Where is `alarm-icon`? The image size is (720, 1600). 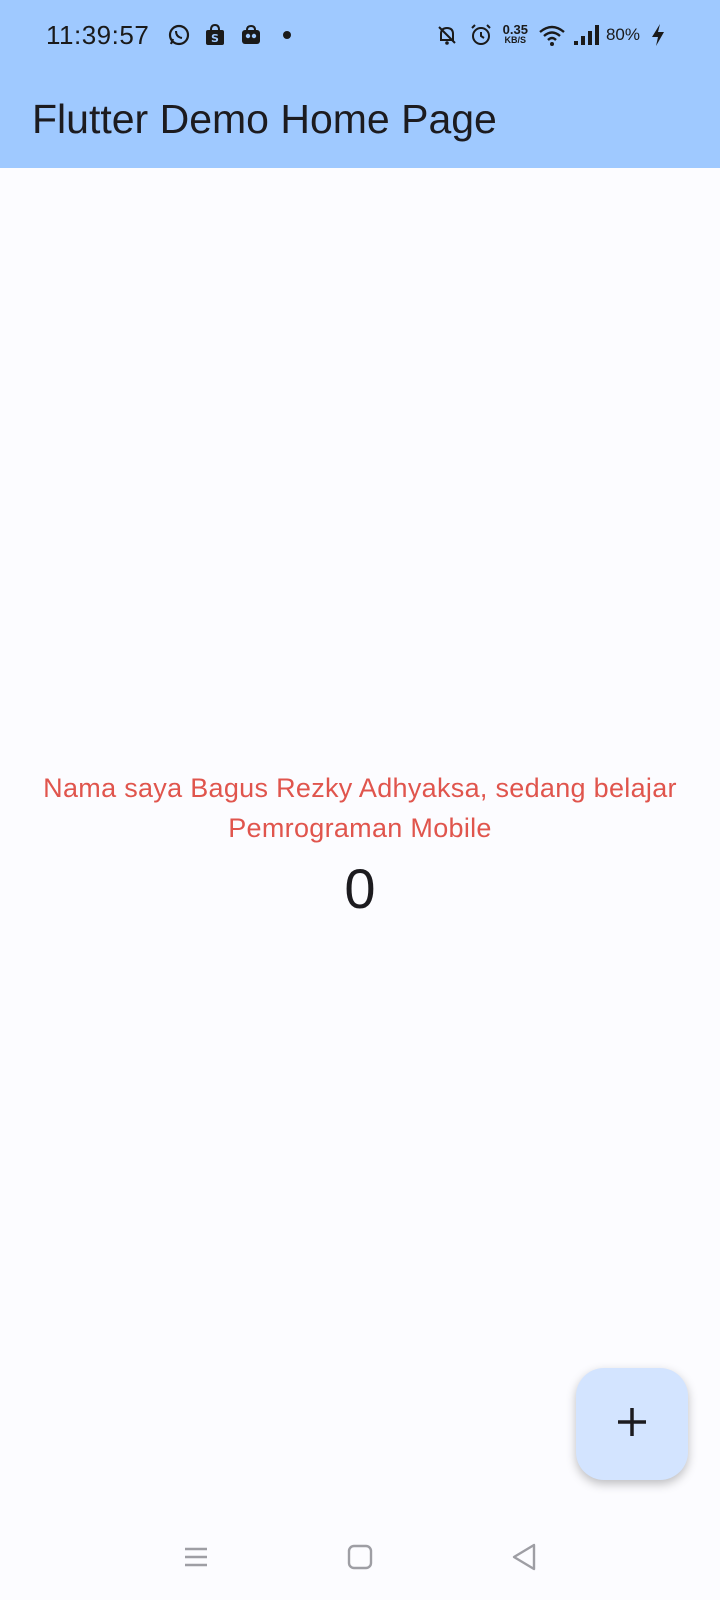 alarm-icon is located at coordinates (481, 35).